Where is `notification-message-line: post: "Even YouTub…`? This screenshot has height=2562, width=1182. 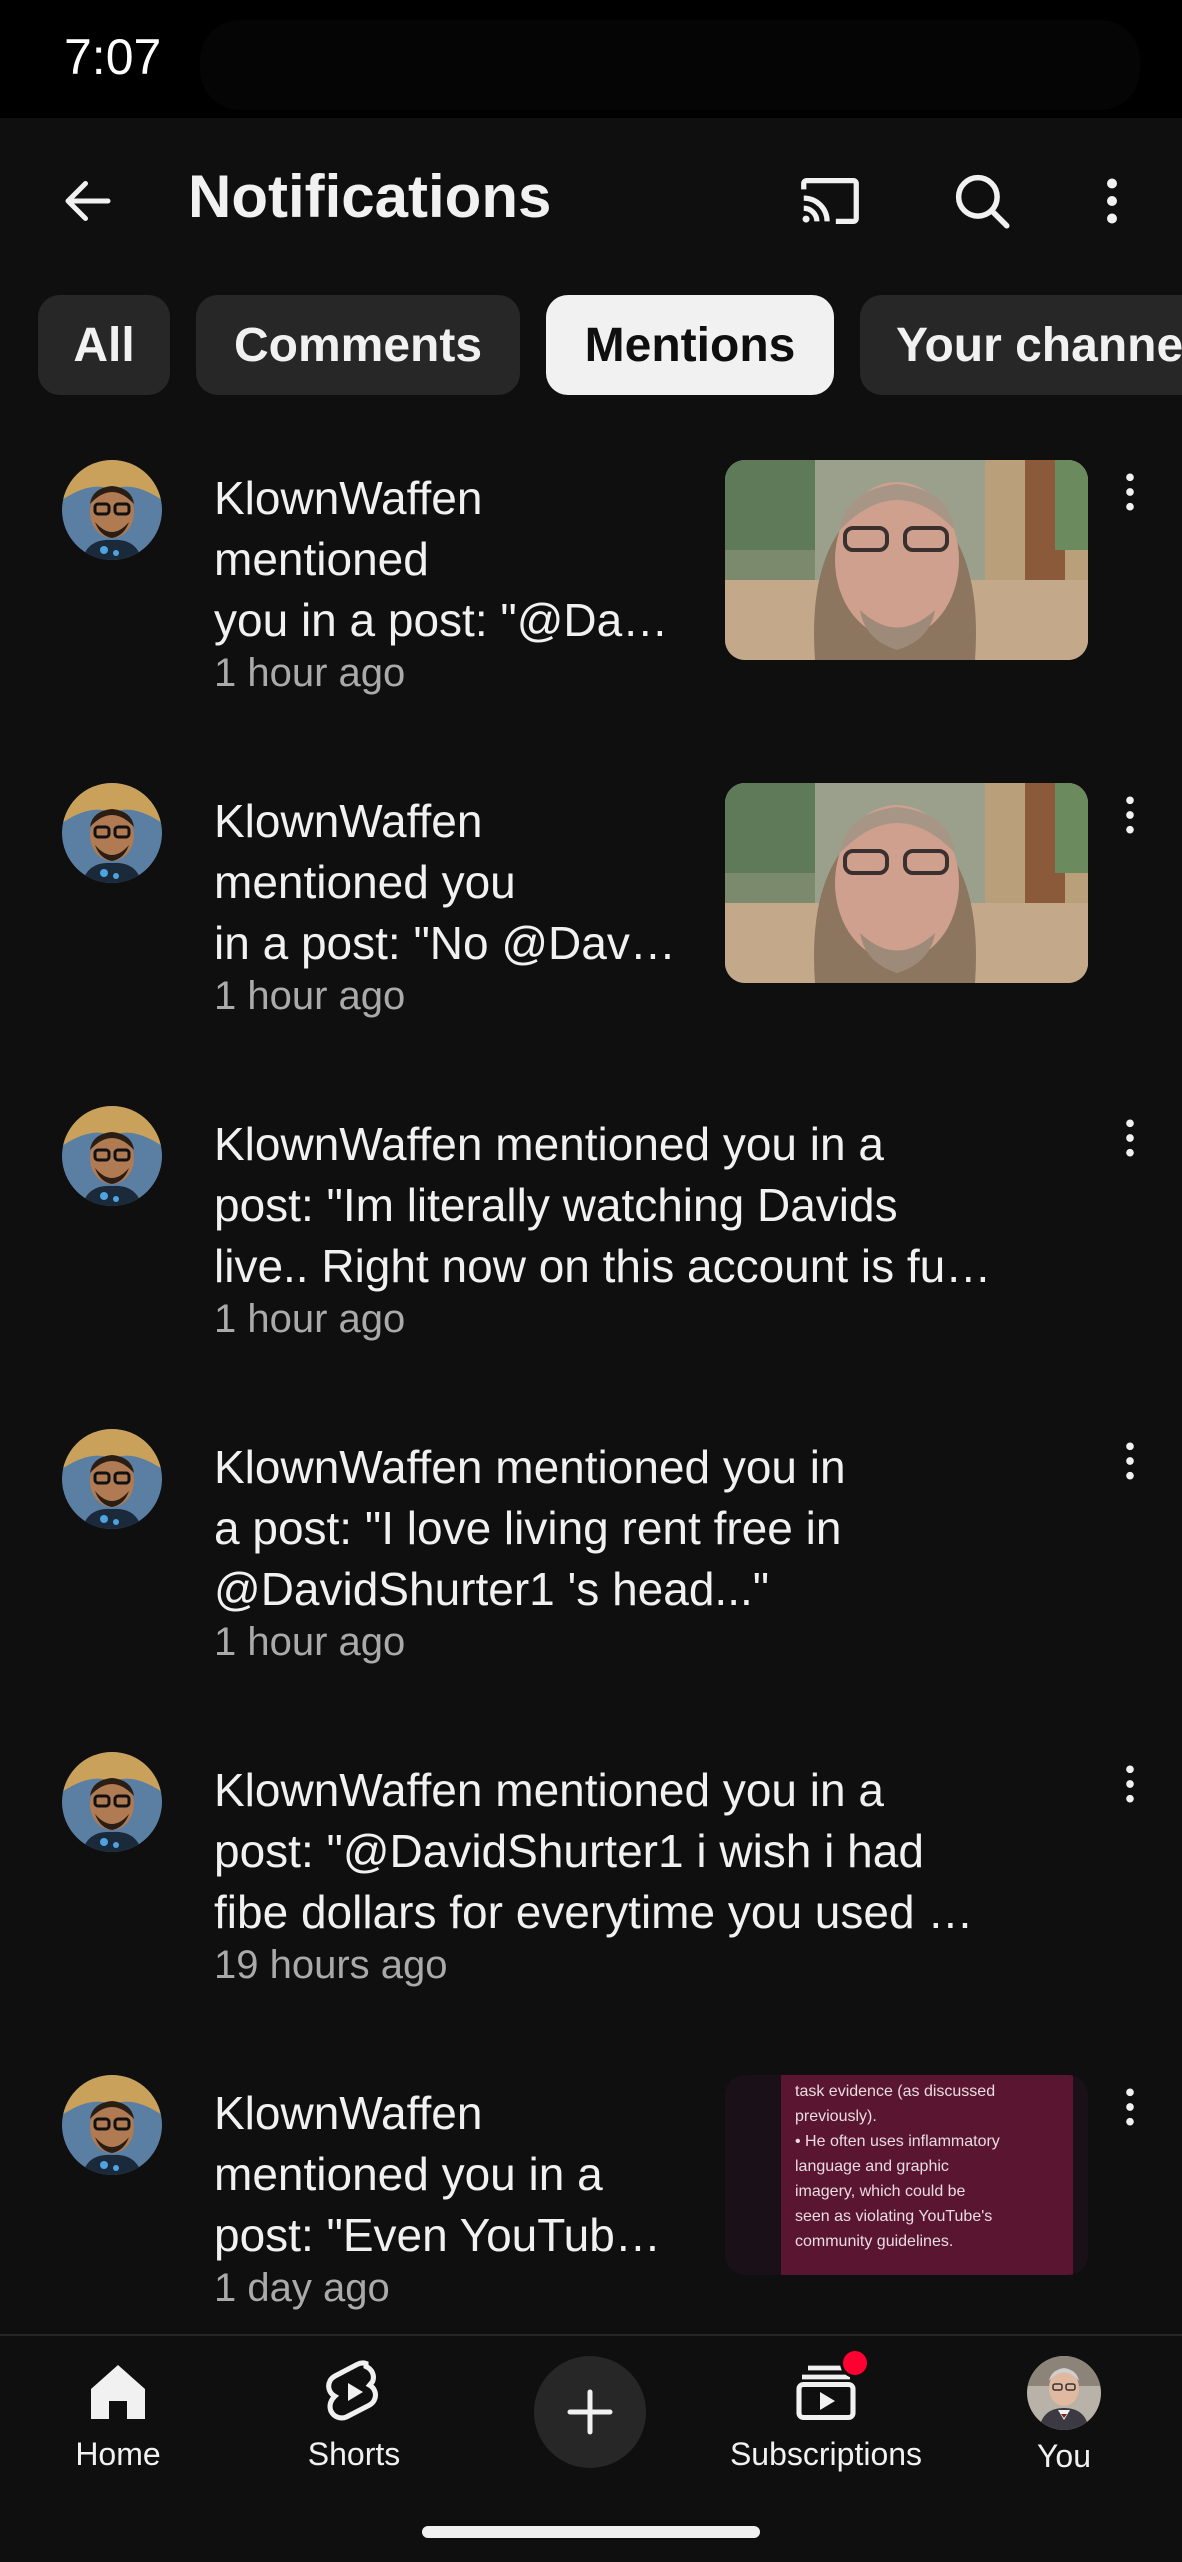 notification-message-line: post: "Even YouTub… is located at coordinates (437, 2235).